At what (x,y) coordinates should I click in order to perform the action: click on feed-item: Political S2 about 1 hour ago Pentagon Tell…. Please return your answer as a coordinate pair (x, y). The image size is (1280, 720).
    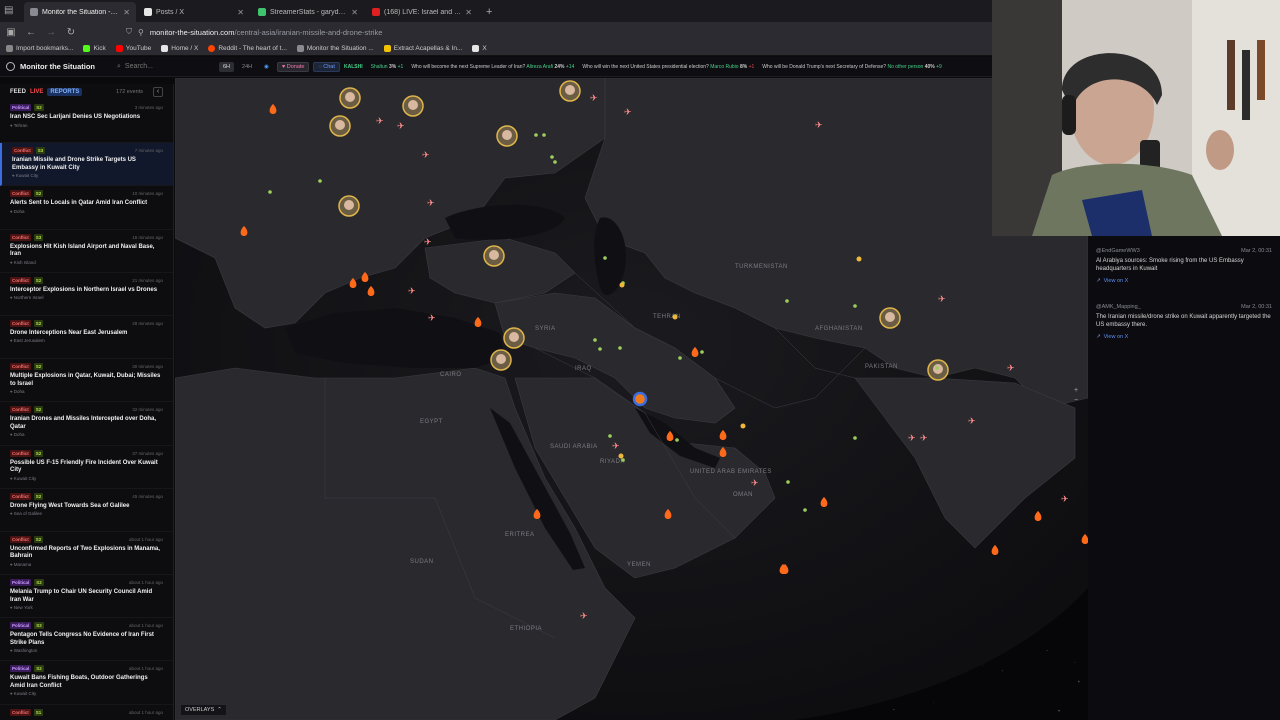
    Looking at the image, I should click on (86, 640).